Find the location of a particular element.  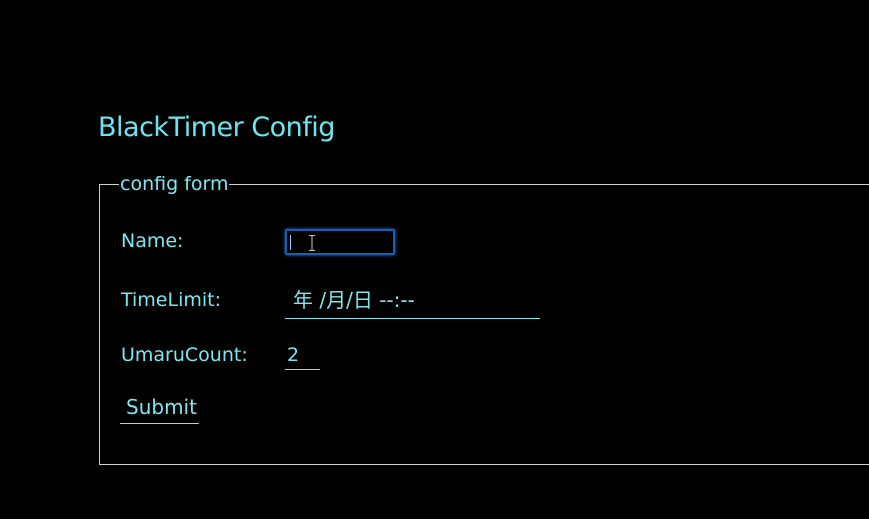

time-limit-placeholder: 年 /月/日 --:-- is located at coordinates (354, 300).